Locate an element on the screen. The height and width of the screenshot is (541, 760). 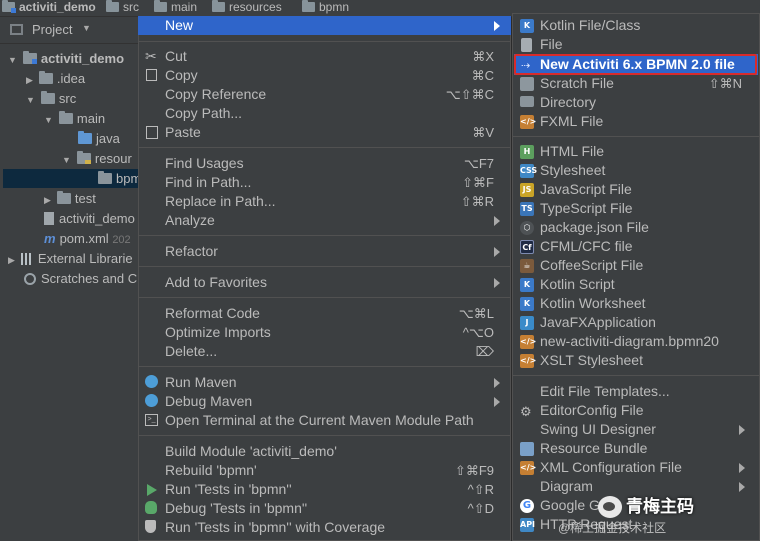
tree-item-idea: ▶ .idea is located at coordinates (55, 78).